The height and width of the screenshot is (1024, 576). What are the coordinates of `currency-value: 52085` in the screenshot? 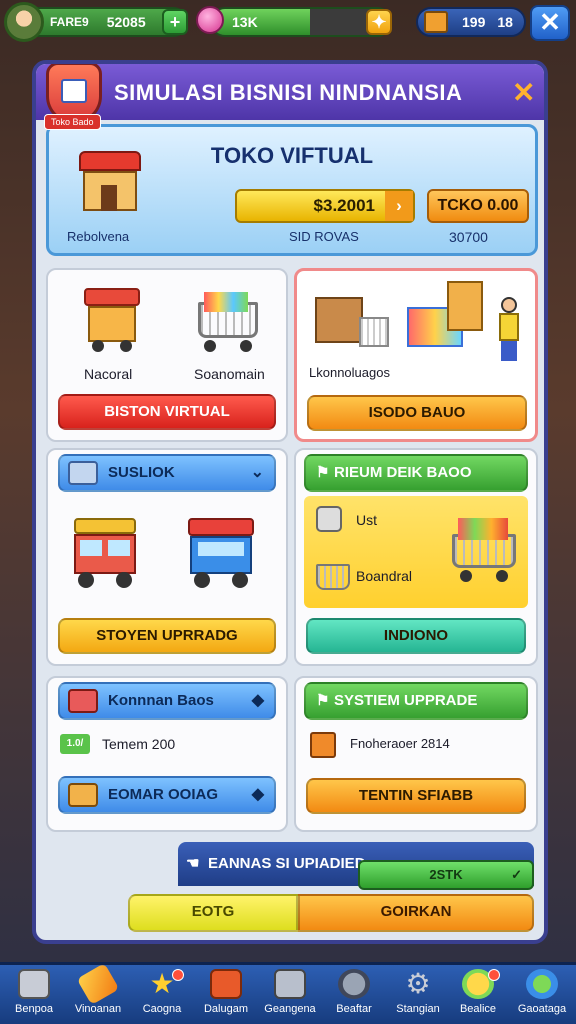 It's located at (126, 22).